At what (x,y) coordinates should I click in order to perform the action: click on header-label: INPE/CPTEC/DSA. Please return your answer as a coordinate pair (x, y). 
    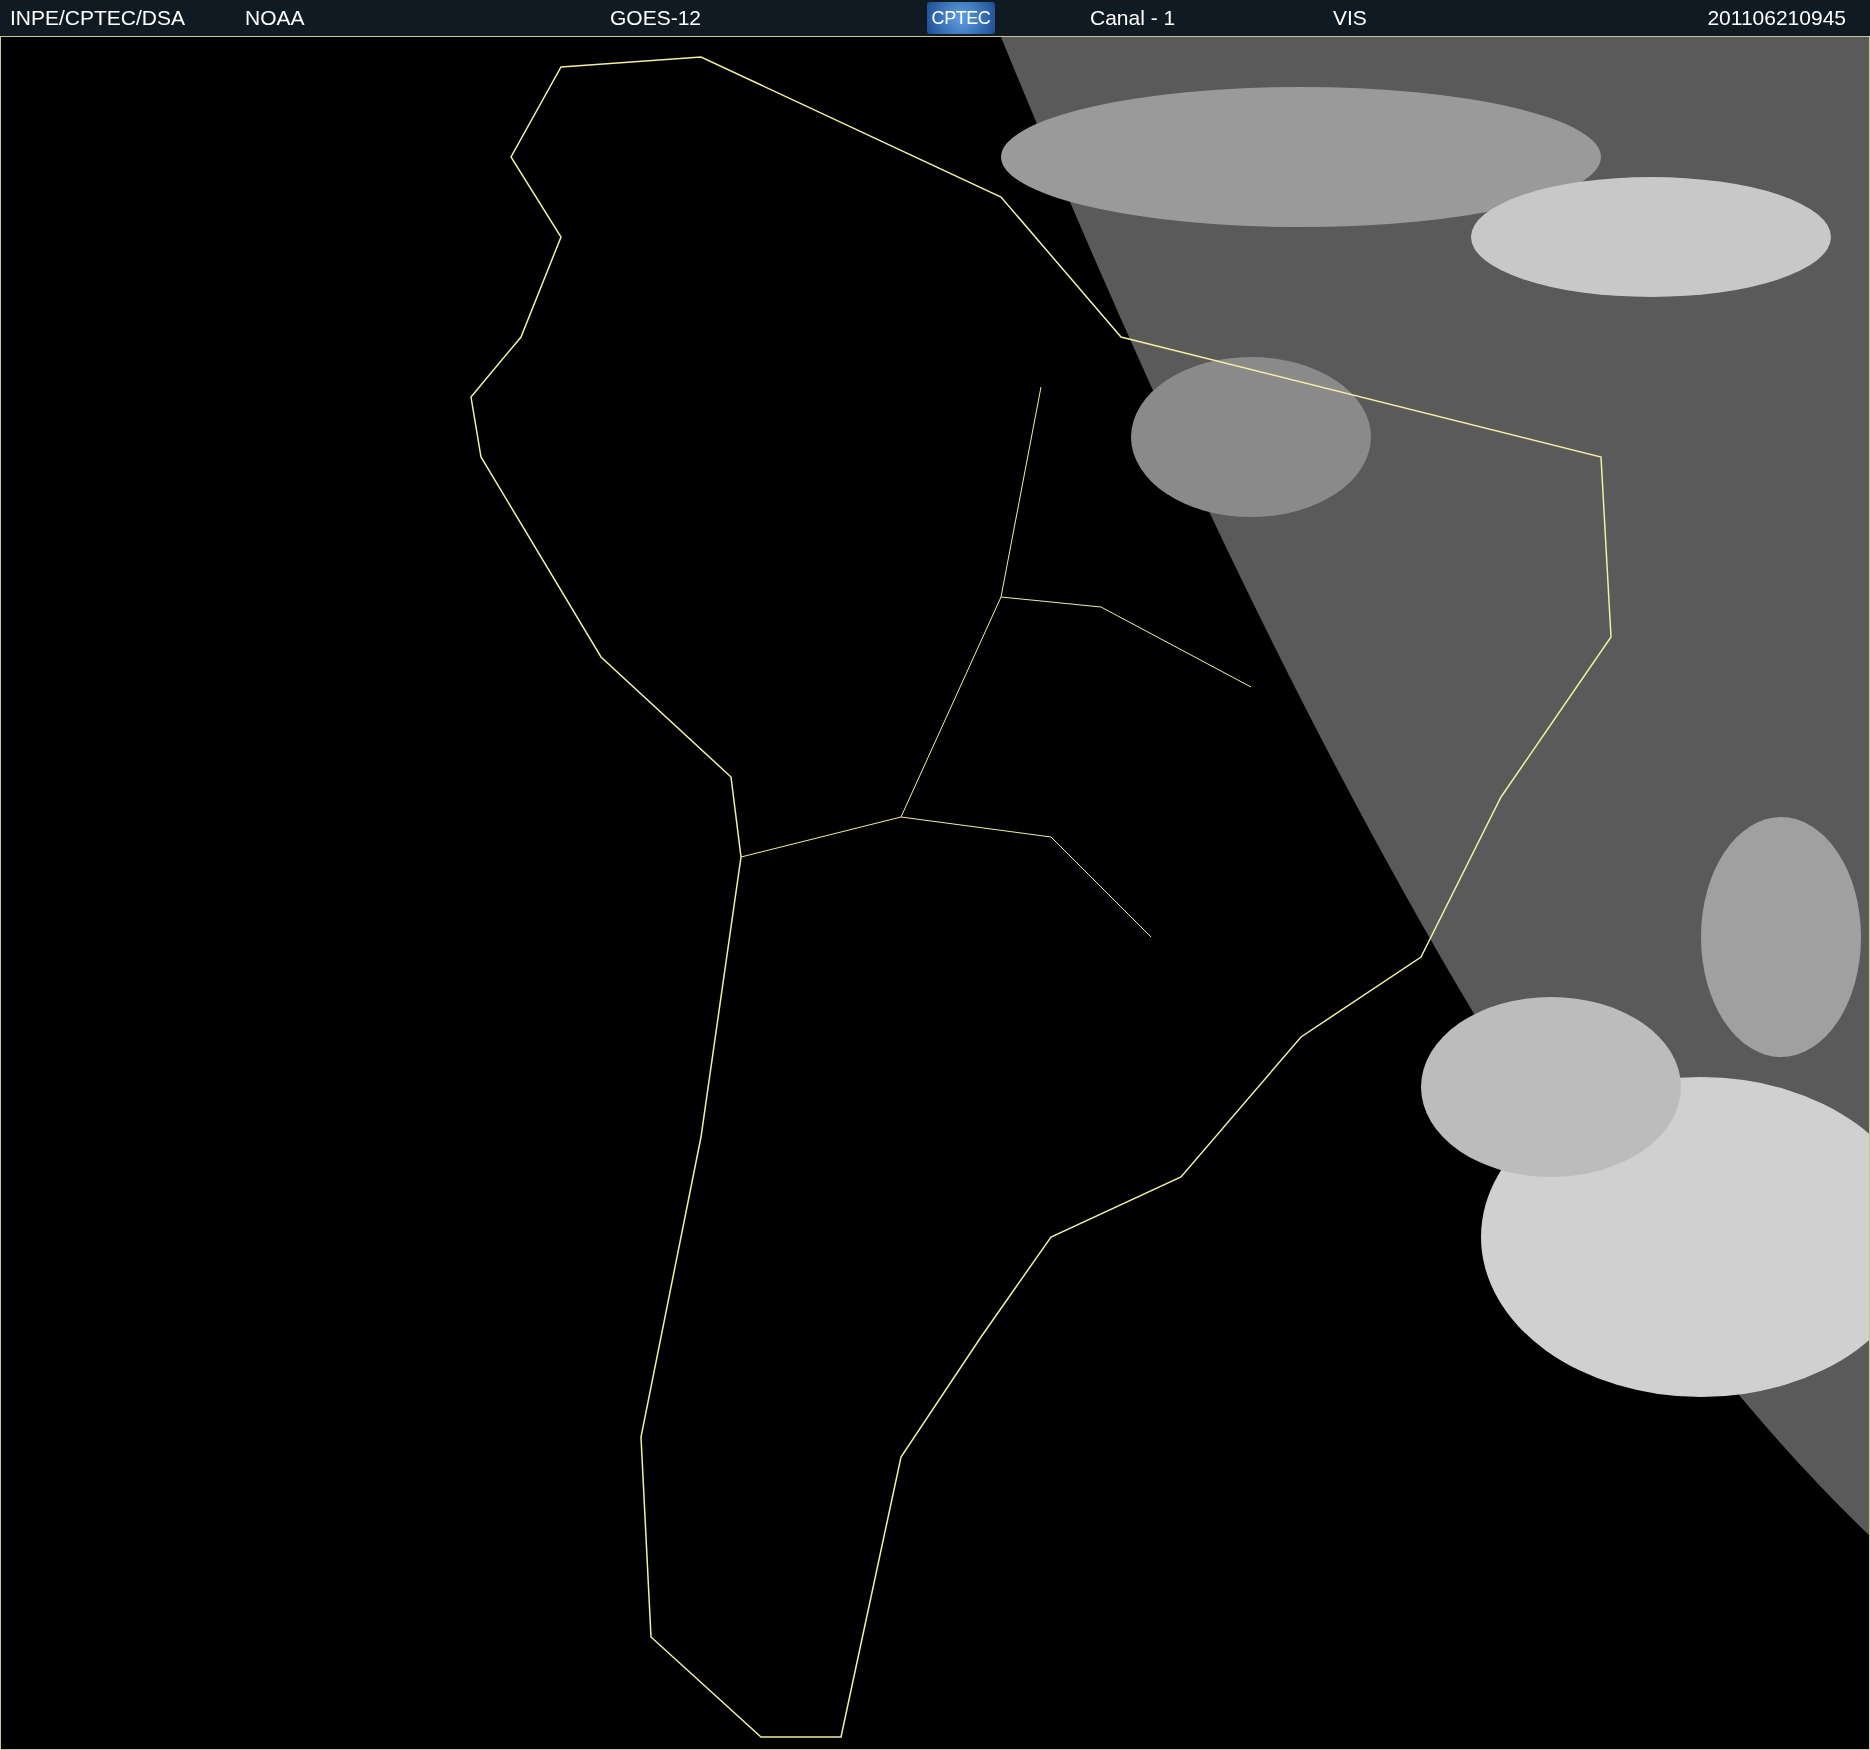
    Looking at the image, I should click on (98, 18).